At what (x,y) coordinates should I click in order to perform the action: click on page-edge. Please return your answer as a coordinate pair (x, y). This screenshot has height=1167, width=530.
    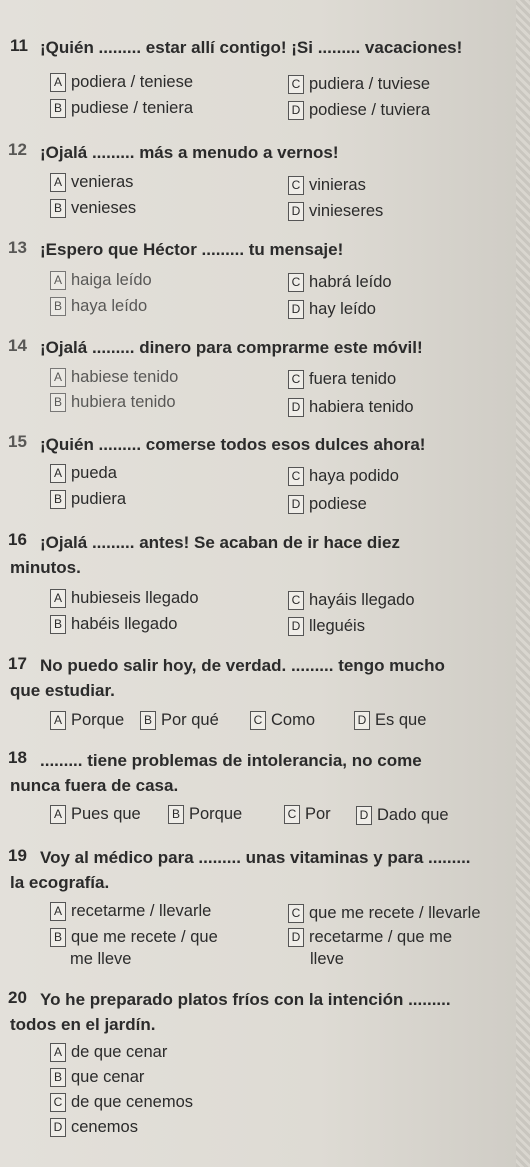
    Looking at the image, I should click on (523, 583).